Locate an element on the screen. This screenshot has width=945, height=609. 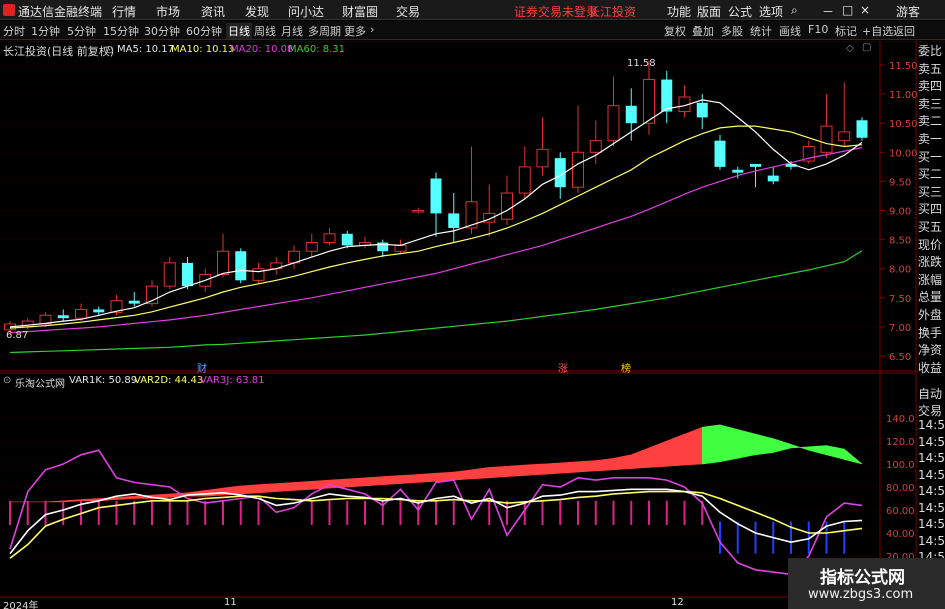
f10-button: F10 is located at coordinates (818, 29).